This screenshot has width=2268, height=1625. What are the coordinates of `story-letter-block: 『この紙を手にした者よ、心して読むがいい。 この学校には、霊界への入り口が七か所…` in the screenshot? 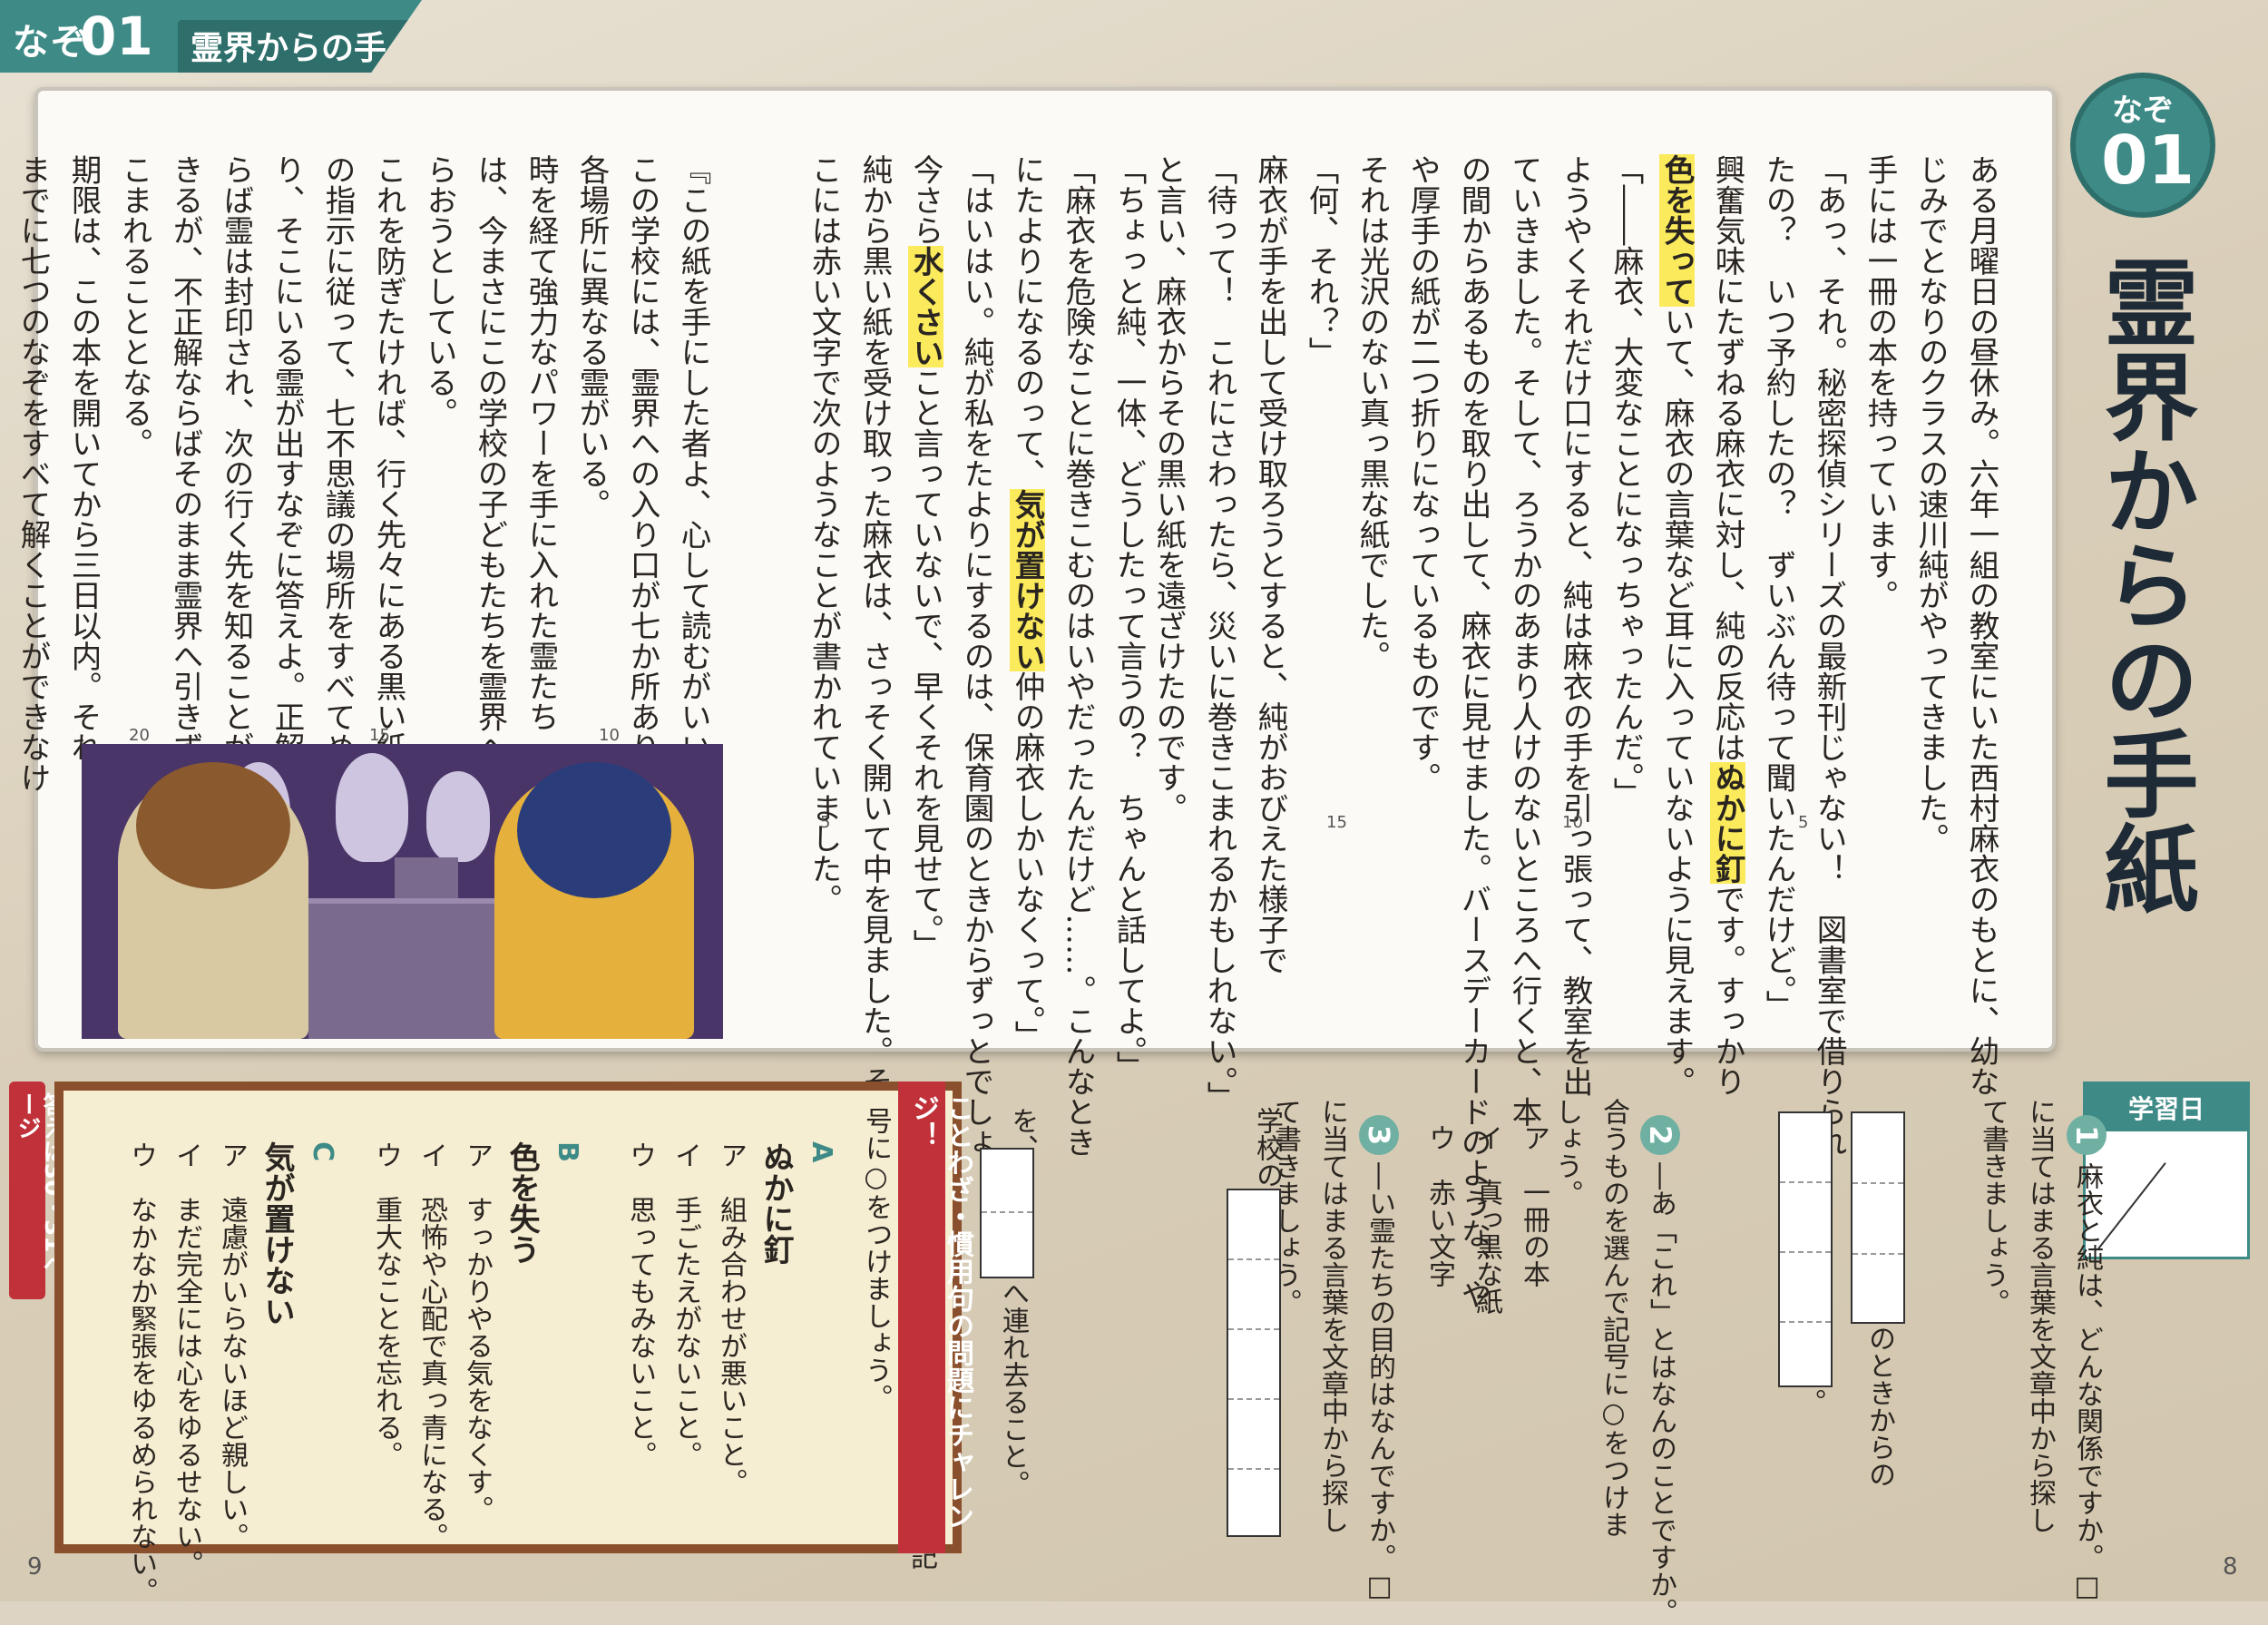 It's located at (367, 474).